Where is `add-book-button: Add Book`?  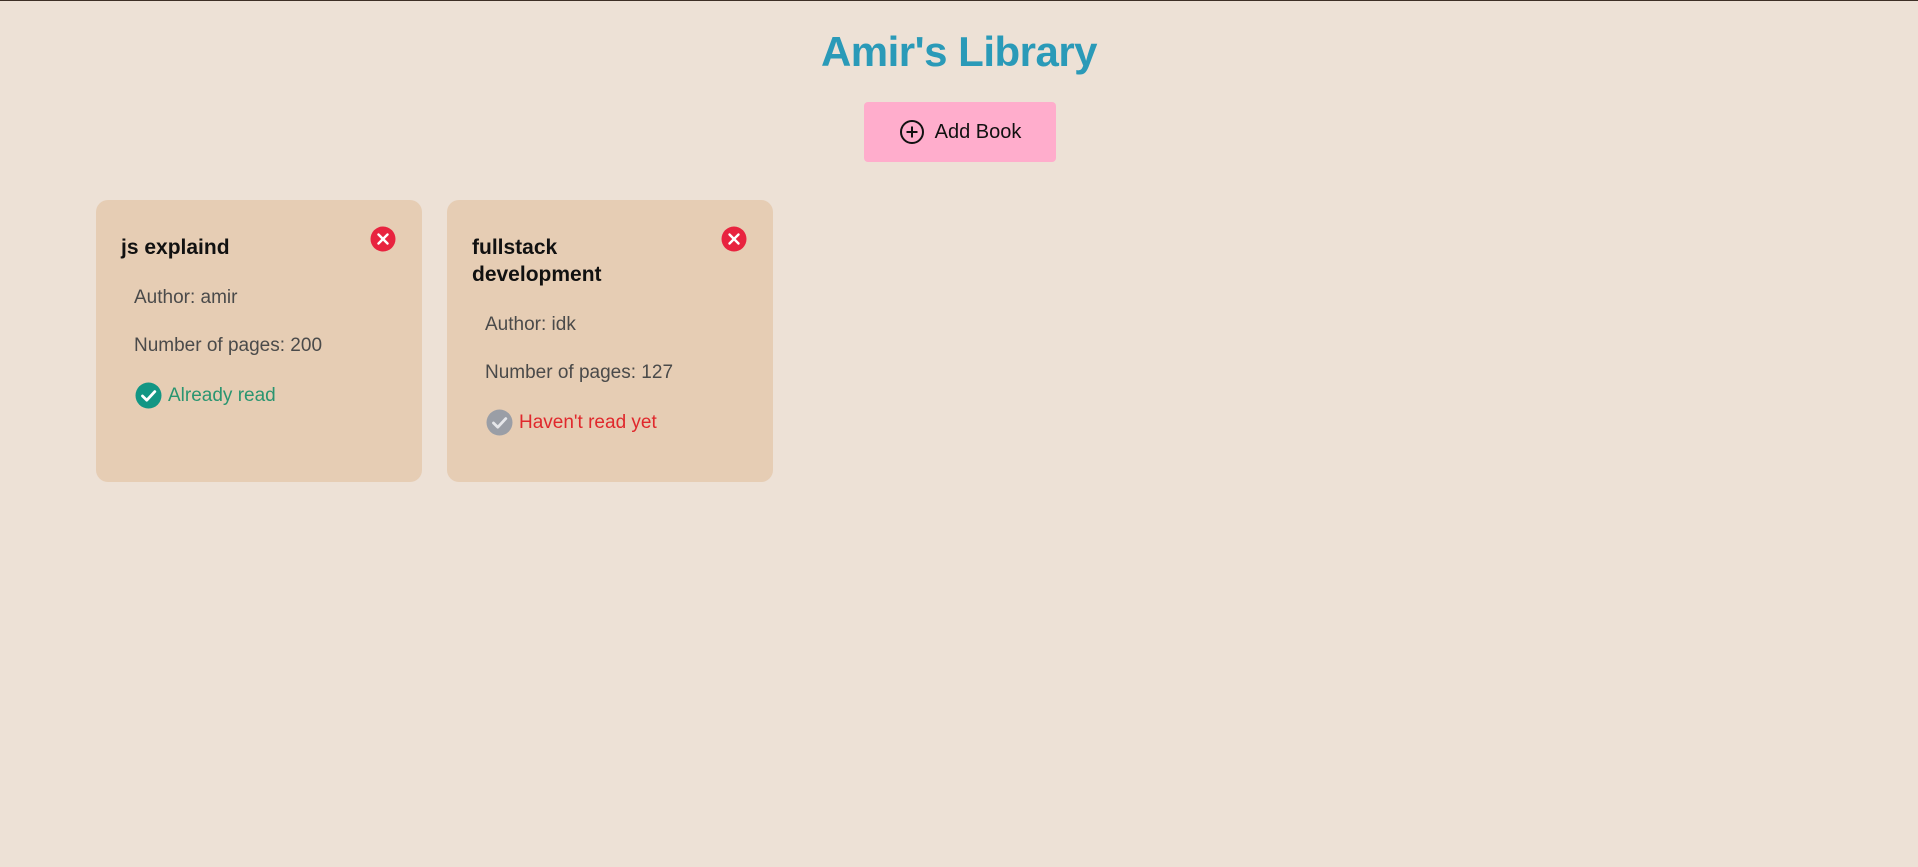 add-book-button: Add Book is located at coordinates (960, 132).